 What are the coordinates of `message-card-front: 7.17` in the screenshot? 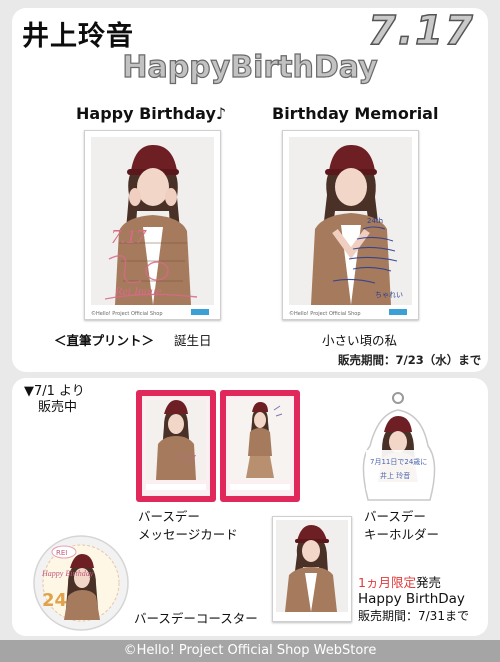 It's located at (176, 446).